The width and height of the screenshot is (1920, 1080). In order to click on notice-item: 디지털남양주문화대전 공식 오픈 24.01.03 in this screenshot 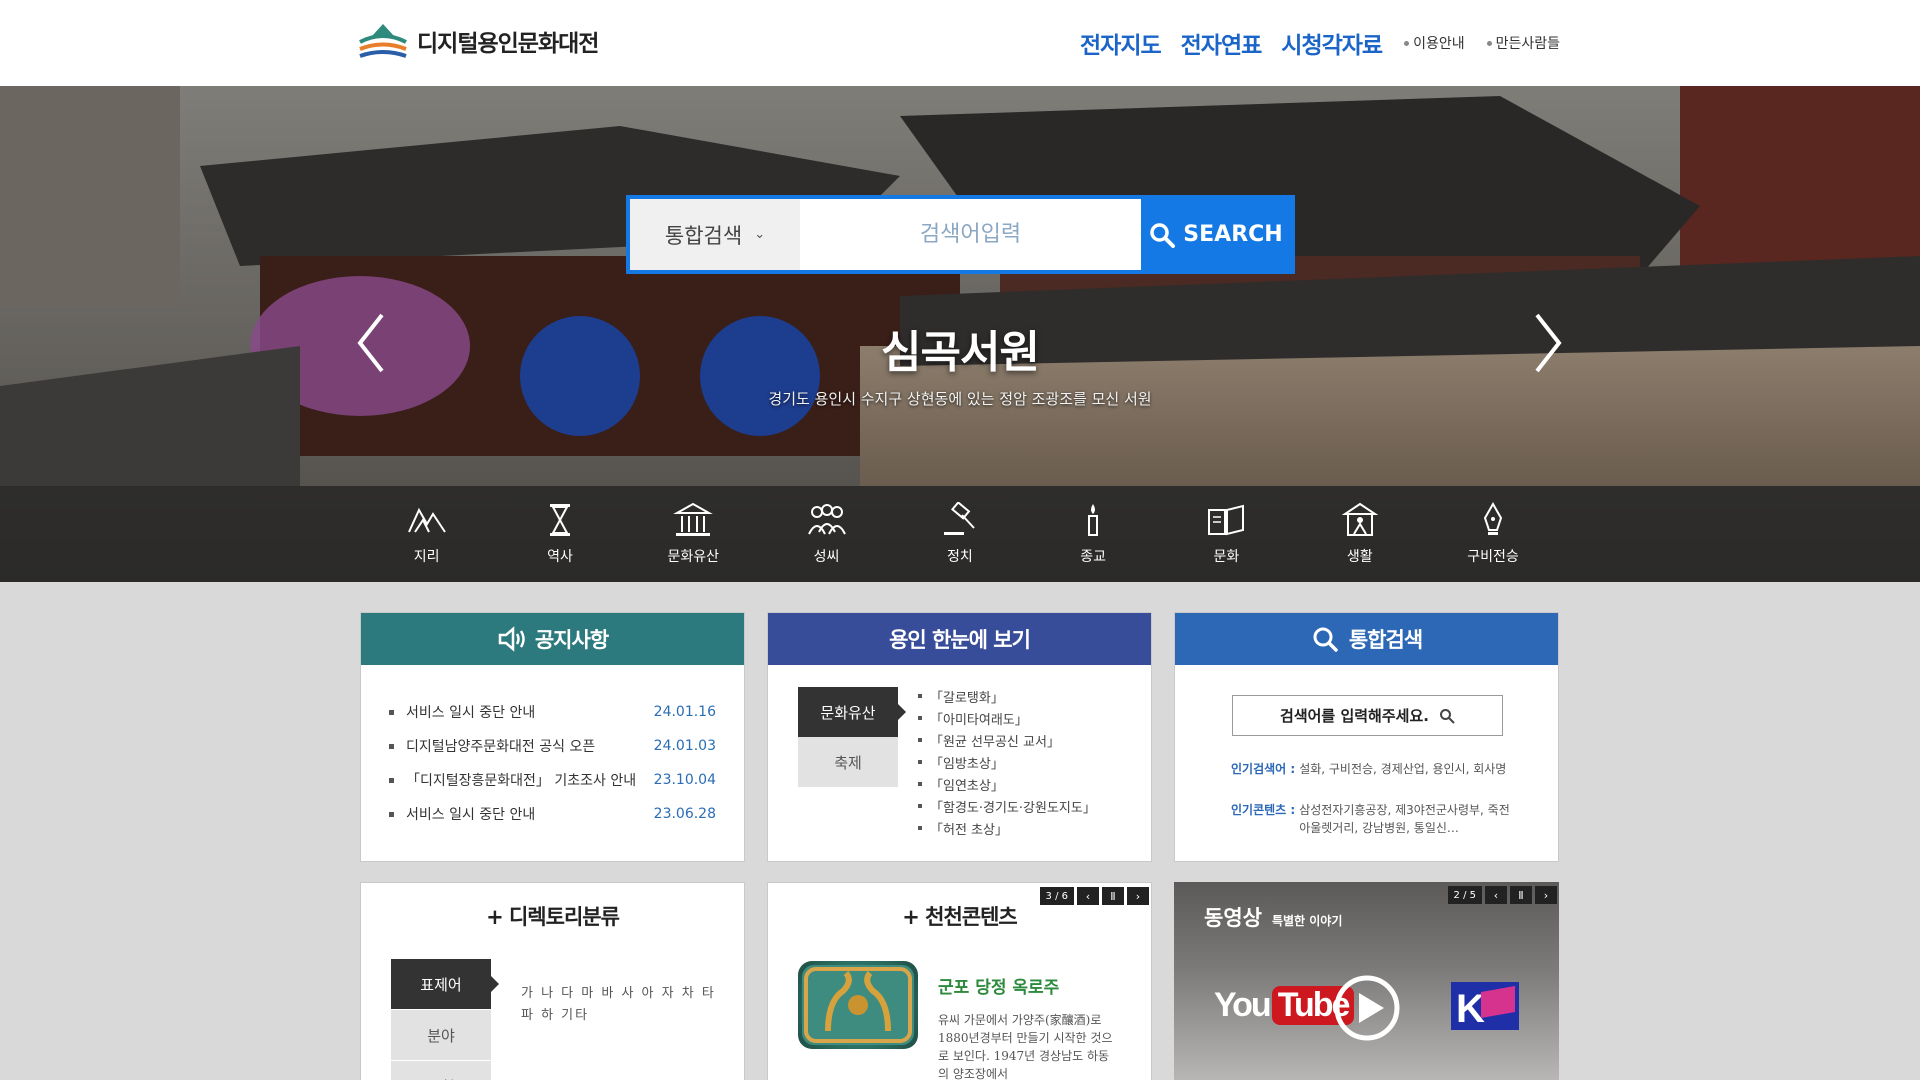, I will do `click(552, 746)`.